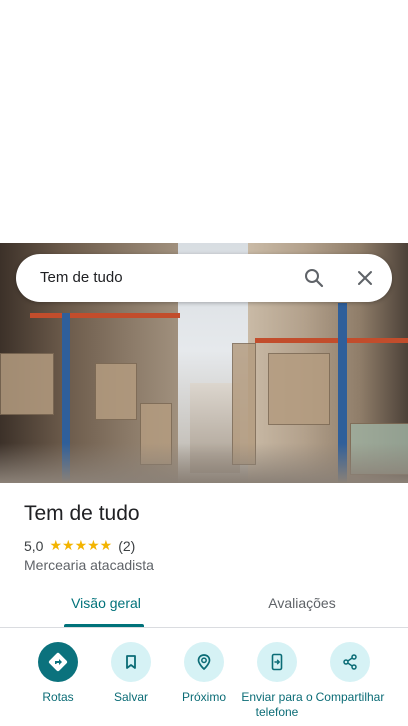 This screenshot has width=408, height=726. Describe the element at coordinates (130, 697) in the screenshot. I see `save-label: Salvar` at that location.